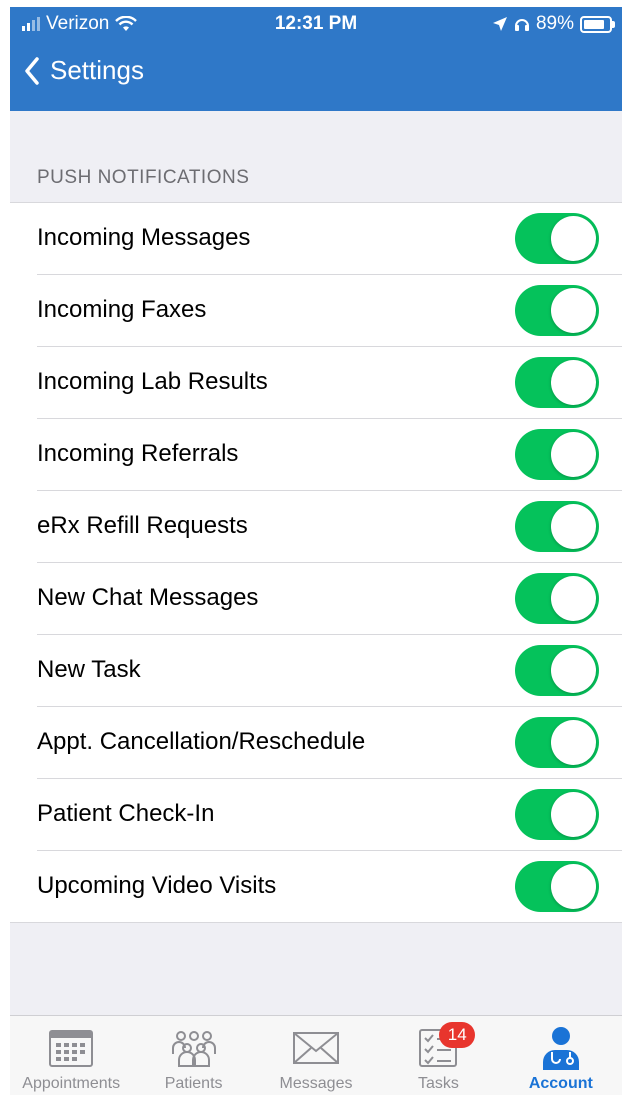  What do you see at coordinates (438, 1083) in the screenshot?
I see `tab-label: Tasks` at bounding box center [438, 1083].